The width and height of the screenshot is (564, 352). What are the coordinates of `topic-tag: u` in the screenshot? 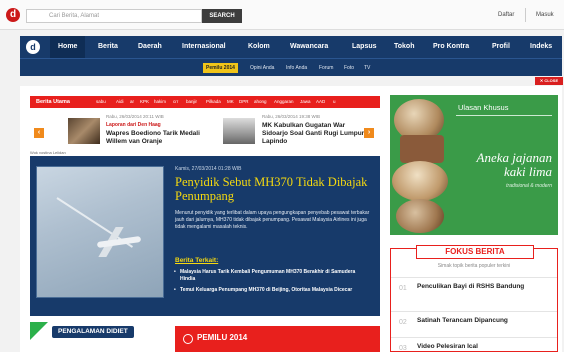 It's located at (334, 102).